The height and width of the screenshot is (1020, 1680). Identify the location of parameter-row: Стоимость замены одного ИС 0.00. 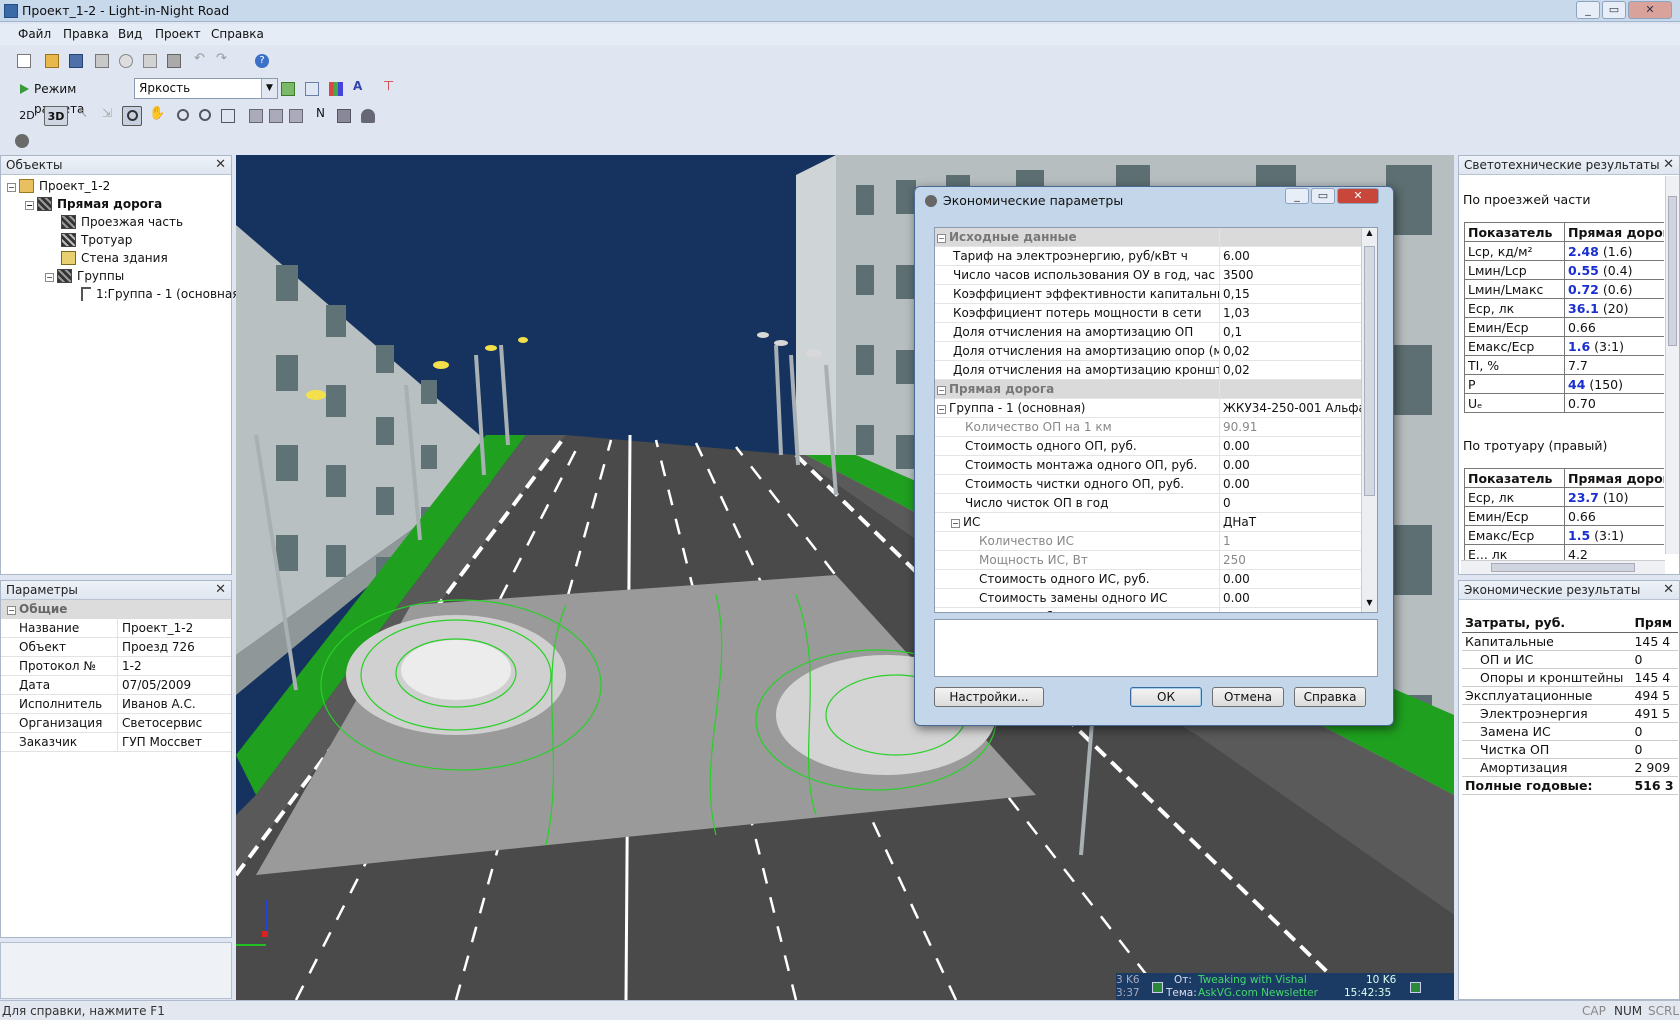
(1156, 598).